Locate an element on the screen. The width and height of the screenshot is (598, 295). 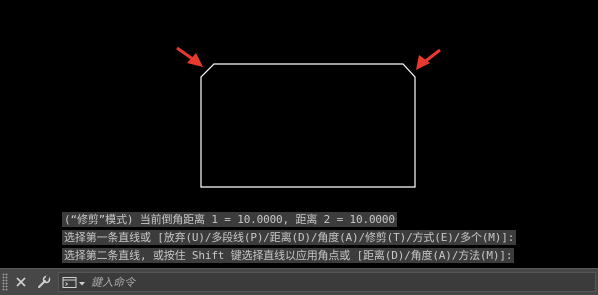
wrench-icon is located at coordinates (44, 282).